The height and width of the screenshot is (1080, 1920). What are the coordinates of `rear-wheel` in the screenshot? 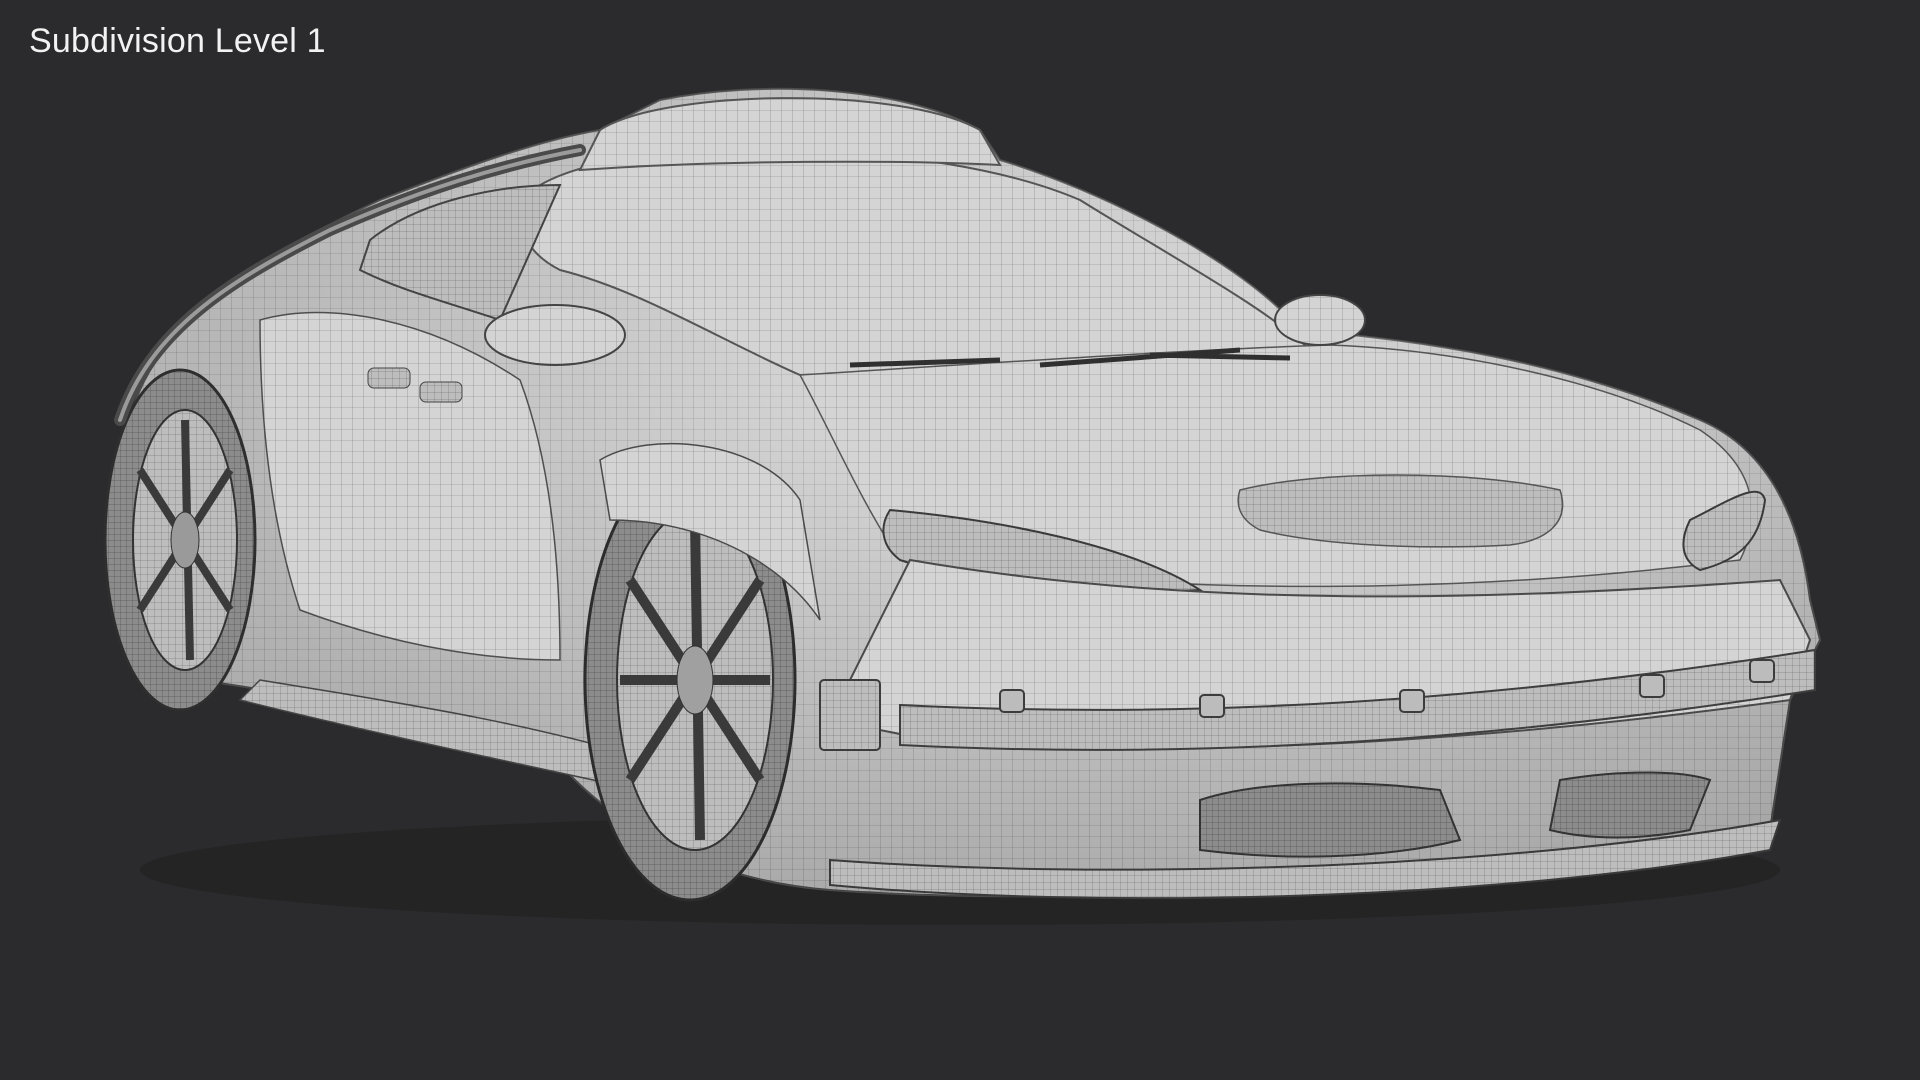 It's located at (180, 540).